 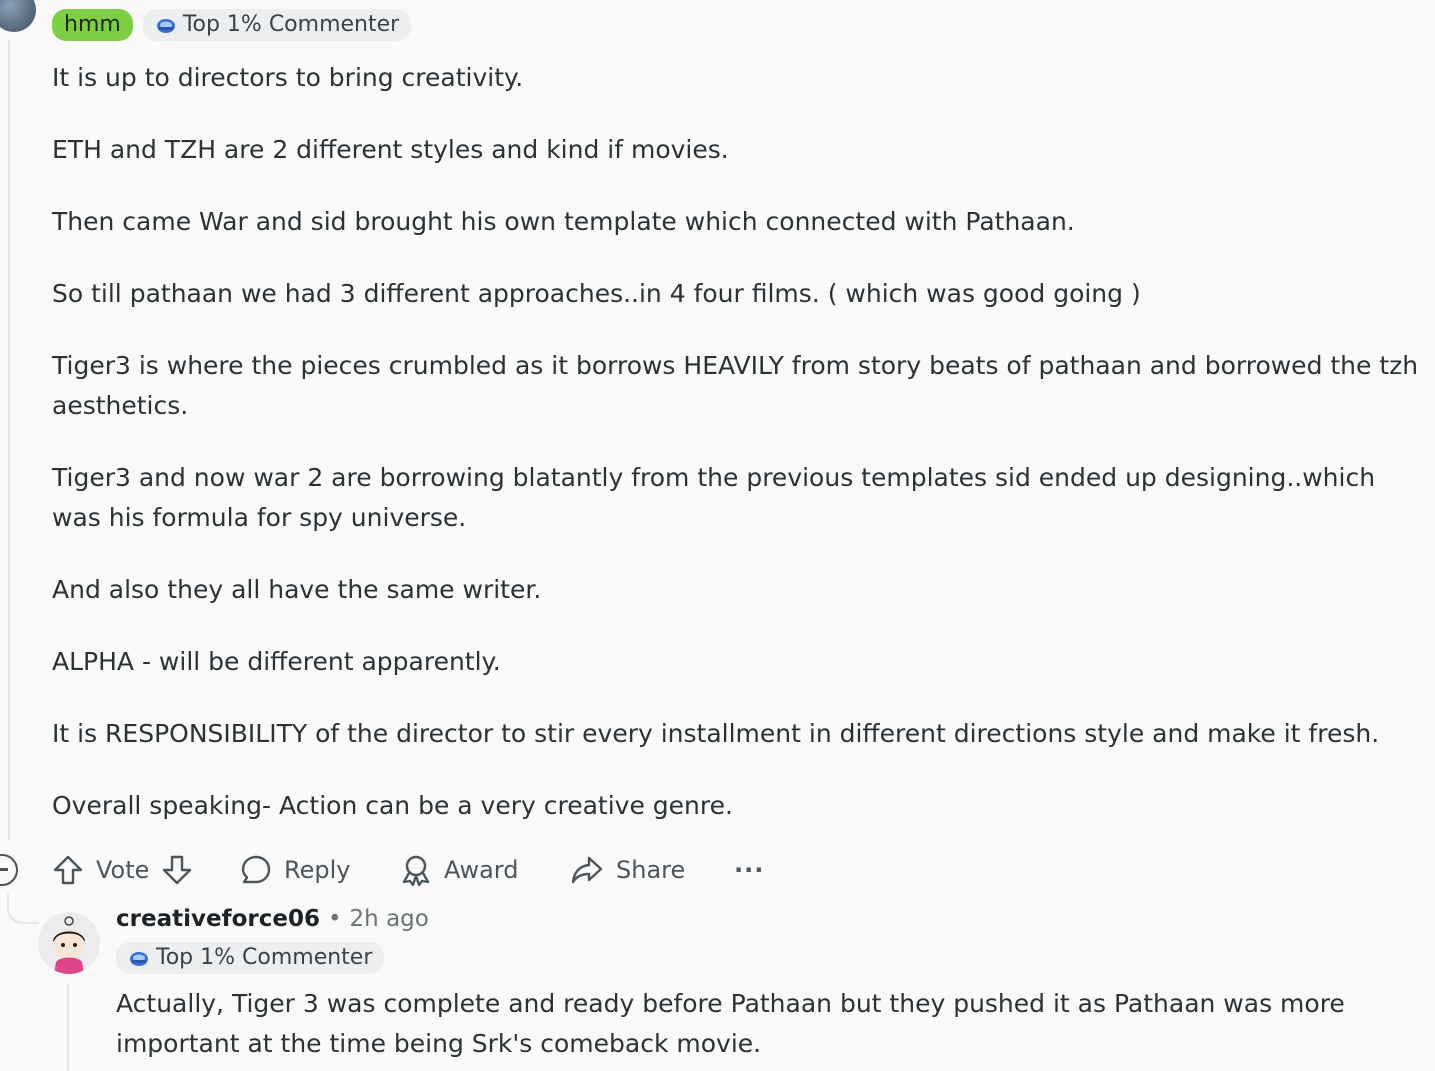 What do you see at coordinates (317, 870) in the screenshot?
I see `reply-label: Reply` at bounding box center [317, 870].